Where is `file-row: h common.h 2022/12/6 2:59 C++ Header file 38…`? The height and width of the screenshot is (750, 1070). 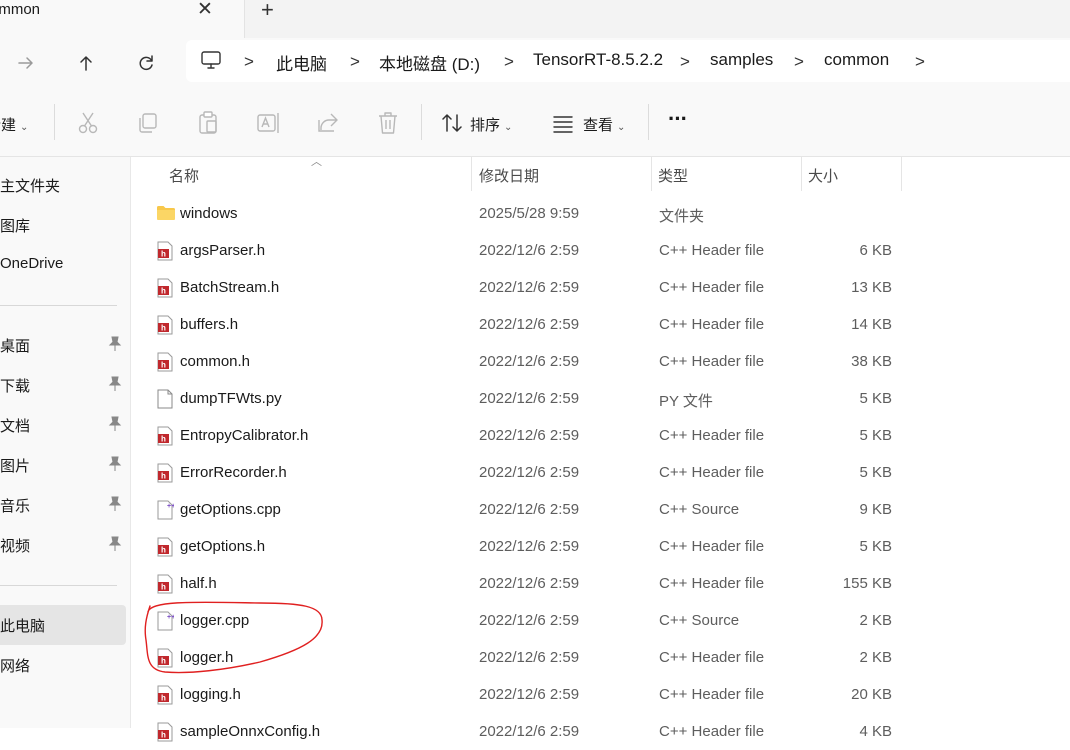 file-row: h common.h 2022/12/6 2:59 C++ Header file 38… is located at coordinates (600, 361).